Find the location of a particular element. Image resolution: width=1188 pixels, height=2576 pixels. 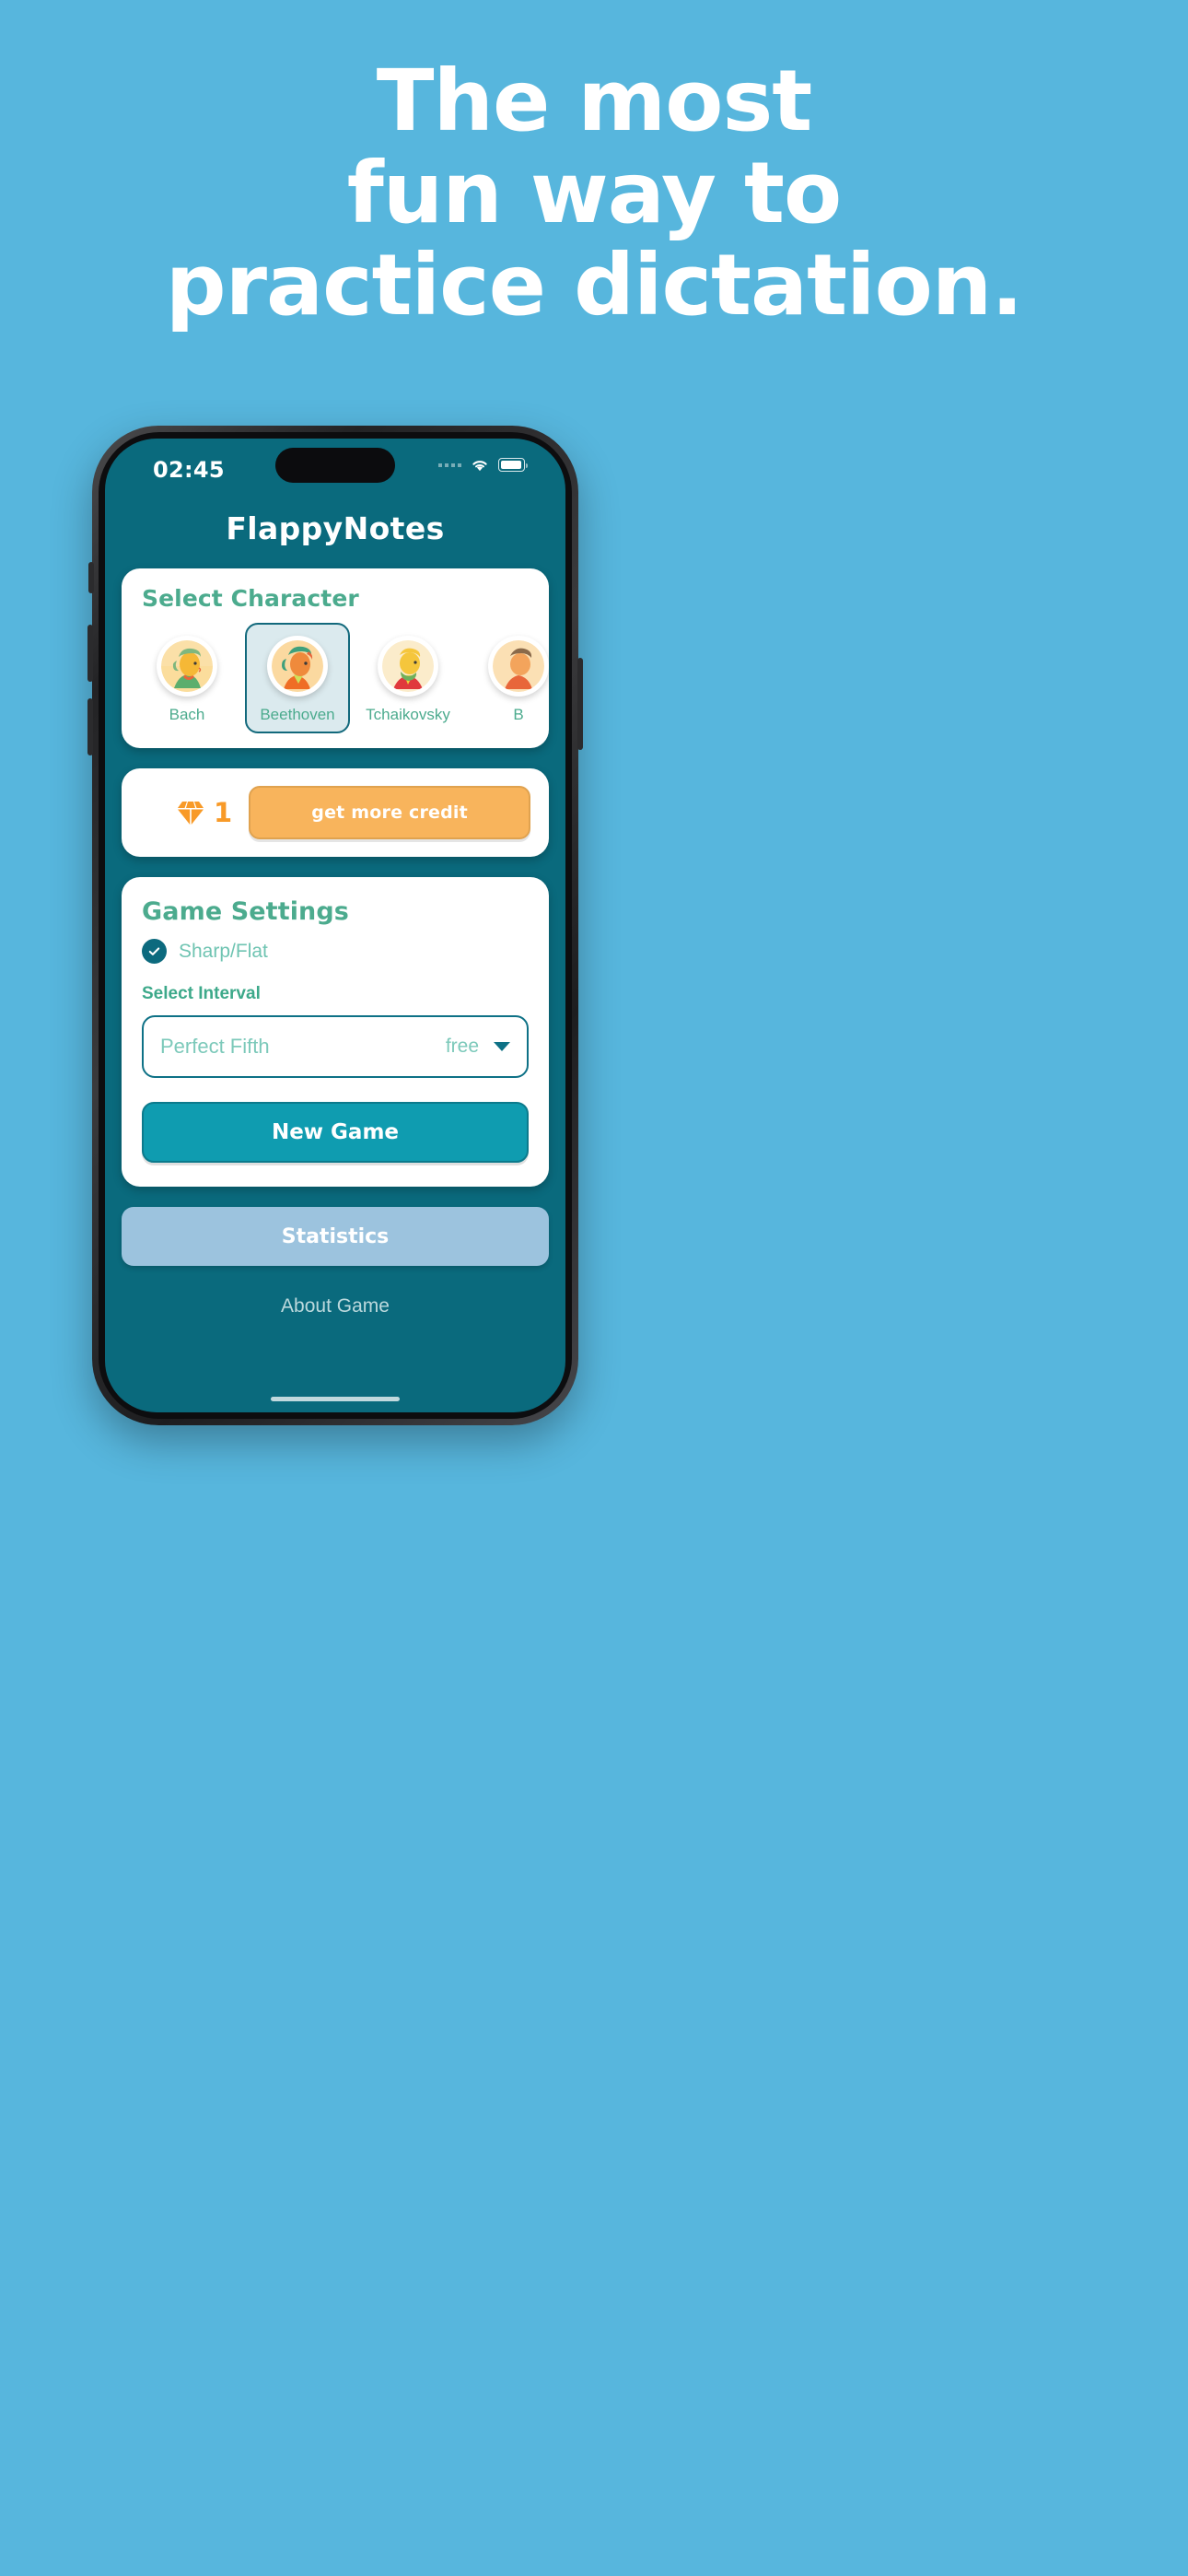

wifi-icon is located at coordinates (479, 466).